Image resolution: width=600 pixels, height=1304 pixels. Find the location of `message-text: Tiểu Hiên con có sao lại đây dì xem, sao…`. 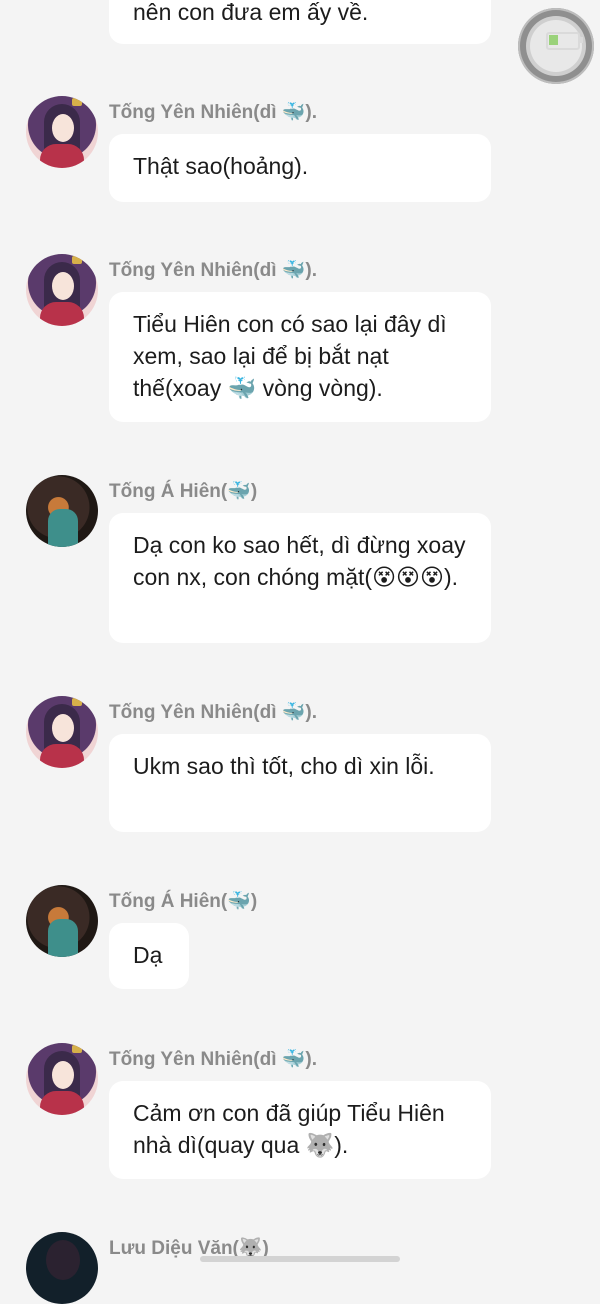

message-text: Tiểu Hiên con có sao lại đây dì xem, sao… is located at coordinates (290, 356).